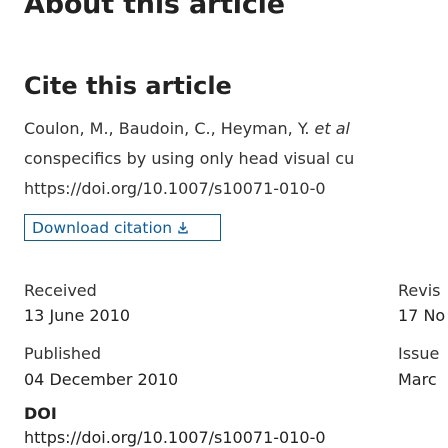 The height and width of the screenshot is (448, 448). I want to click on citation-authors: Coulon, M., Baudoin, C., Heyman, Y., so click(169, 128).